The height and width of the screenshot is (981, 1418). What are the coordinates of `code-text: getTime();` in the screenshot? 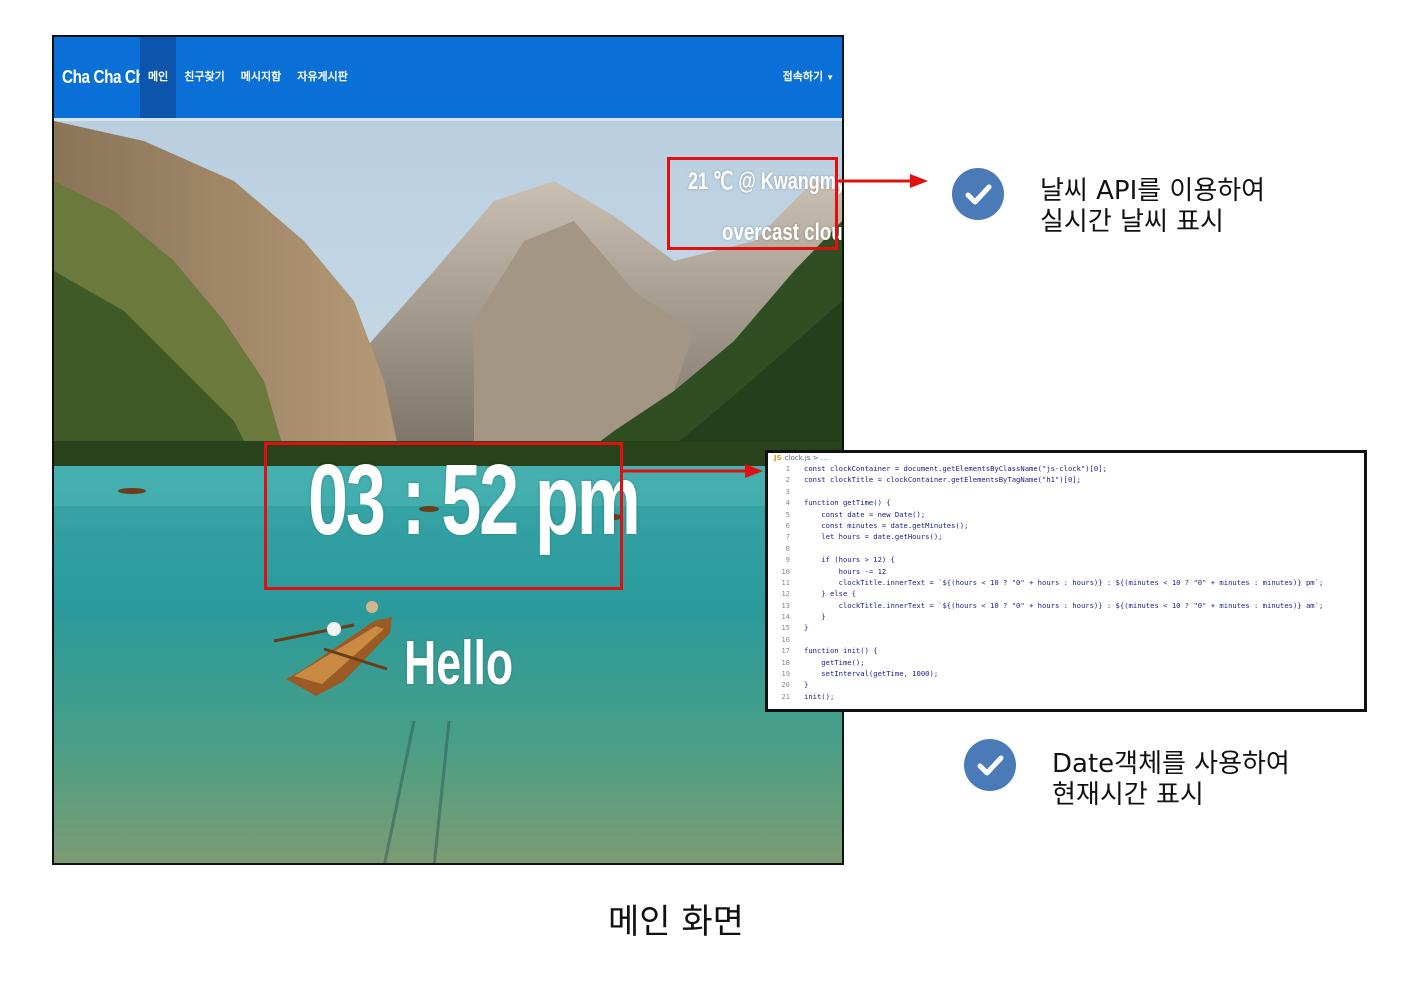 It's located at (834, 662).